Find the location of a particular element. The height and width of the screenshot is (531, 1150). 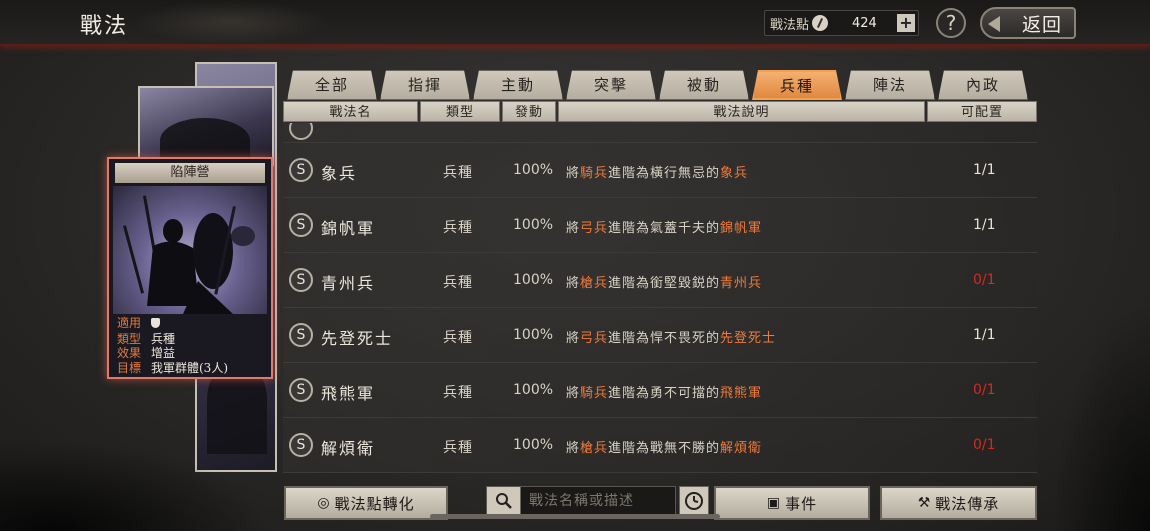

card-info-row: 效果 增益 is located at coordinates (146, 353).